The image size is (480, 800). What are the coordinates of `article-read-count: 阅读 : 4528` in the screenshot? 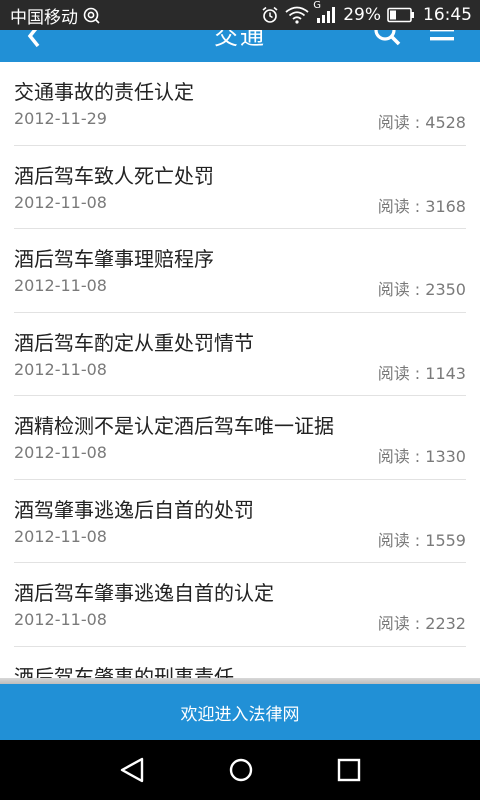 It's located at (421, 122).